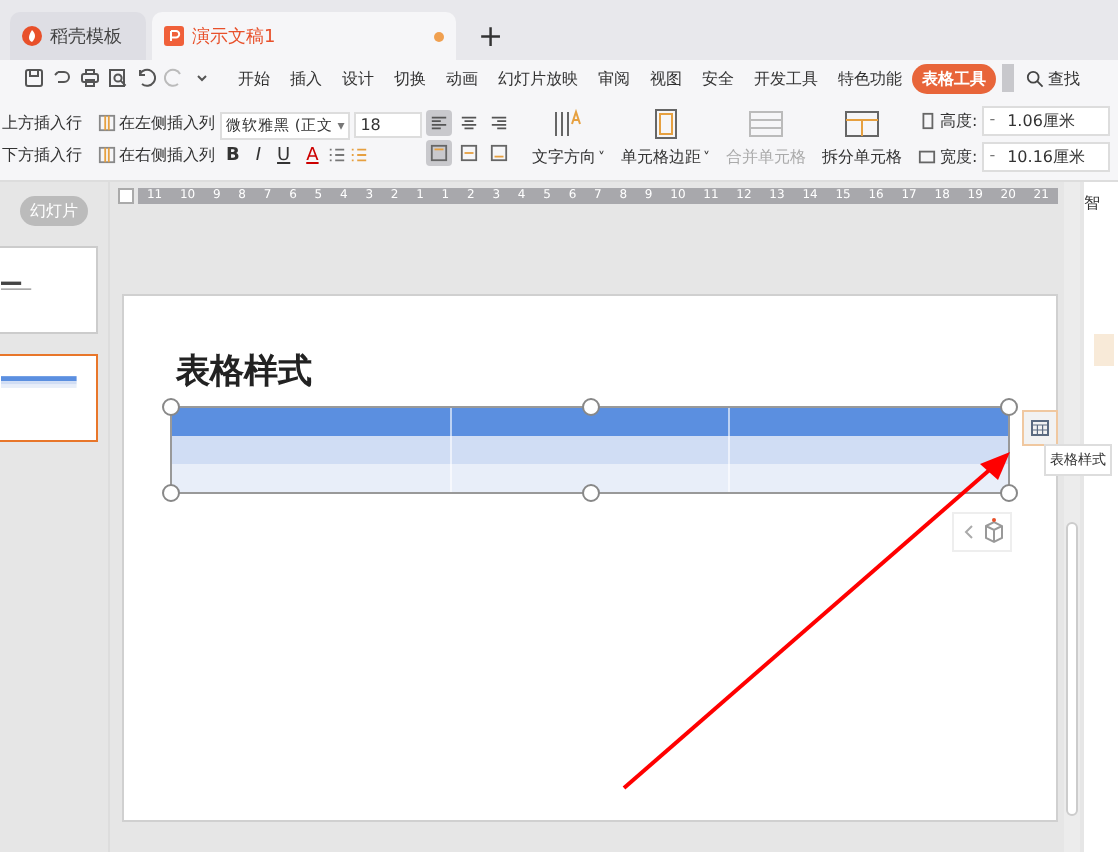 This screenshot has height=852, width=1118. What do you see at coordinates (927, 120) in the screenshot?
I see `row-height-icon` at bounding box center [927, 120].